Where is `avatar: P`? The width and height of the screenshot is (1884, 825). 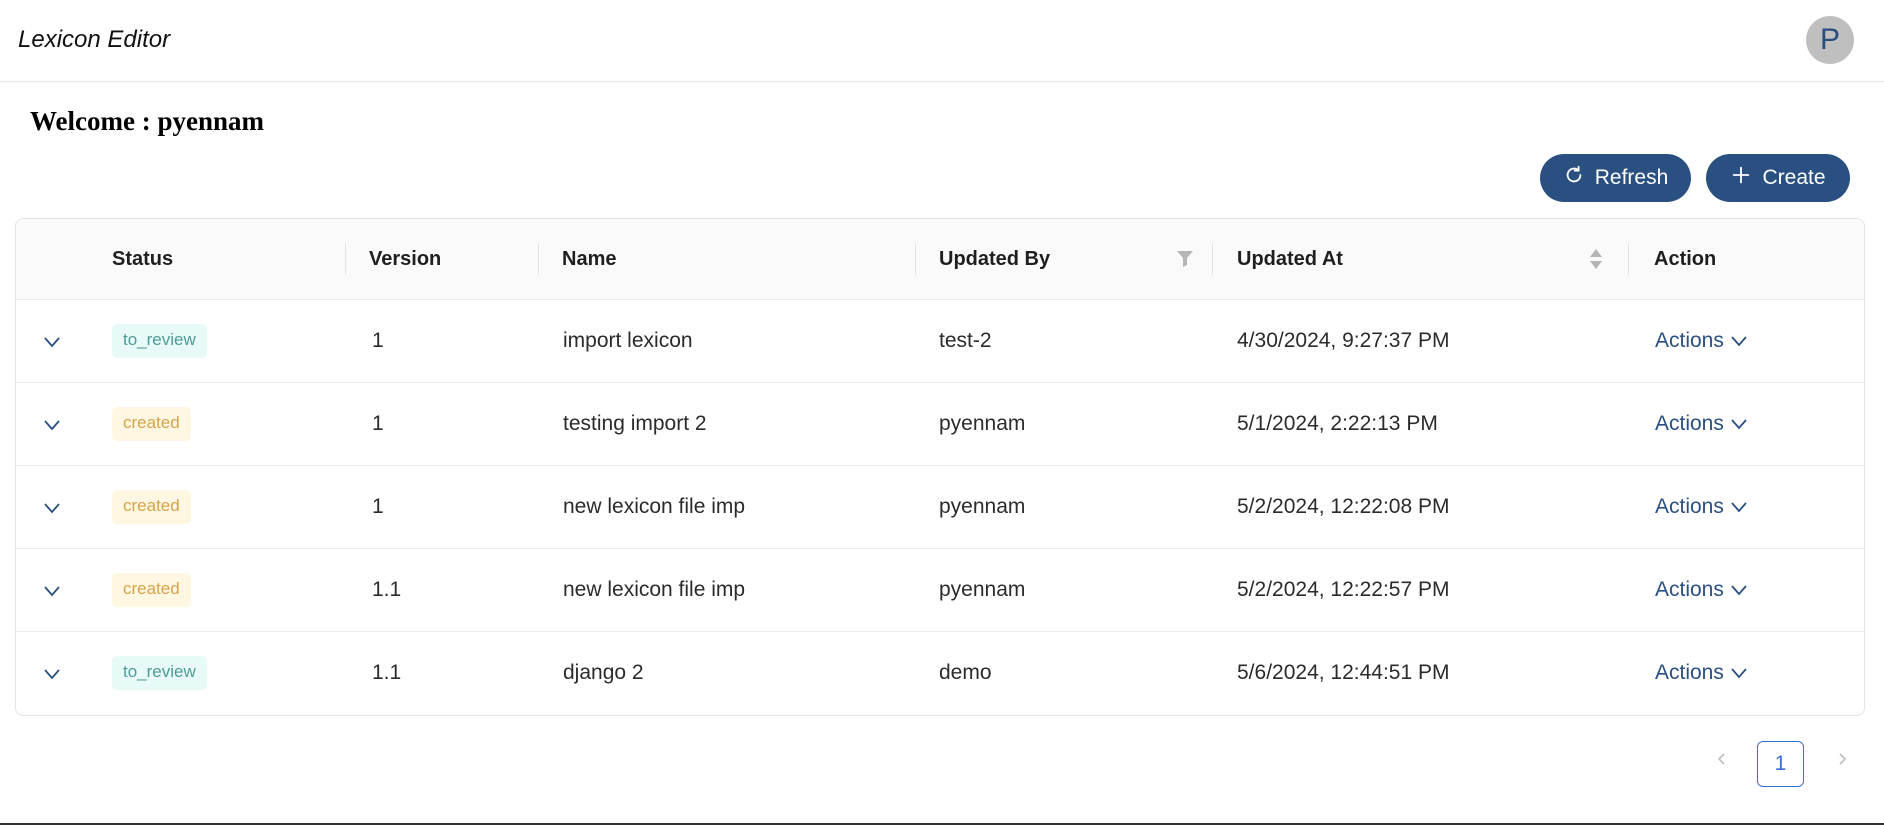
avatar: P is located at coordinates (1830, 40).